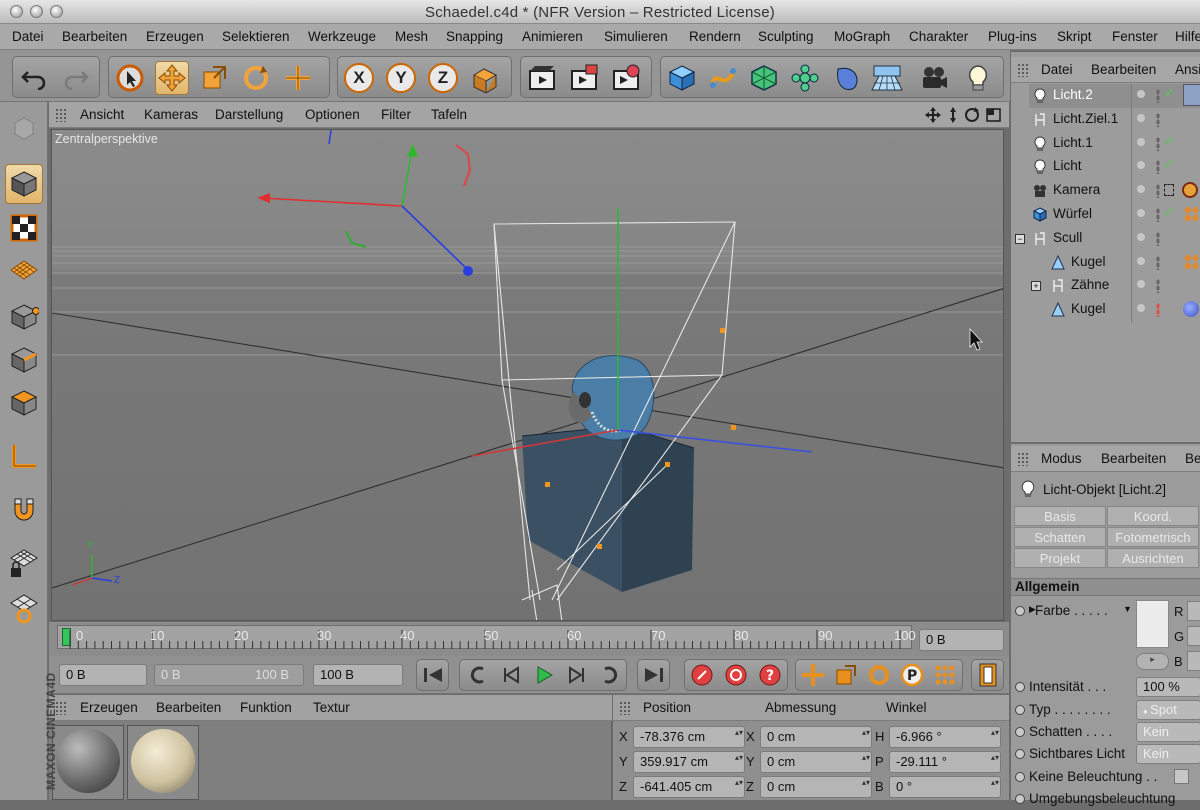 The height and width of the screenshot is (810, 1200). Describe the element at coordinates (846, 78) in the screenshot. I see `deformer-button` at that location.